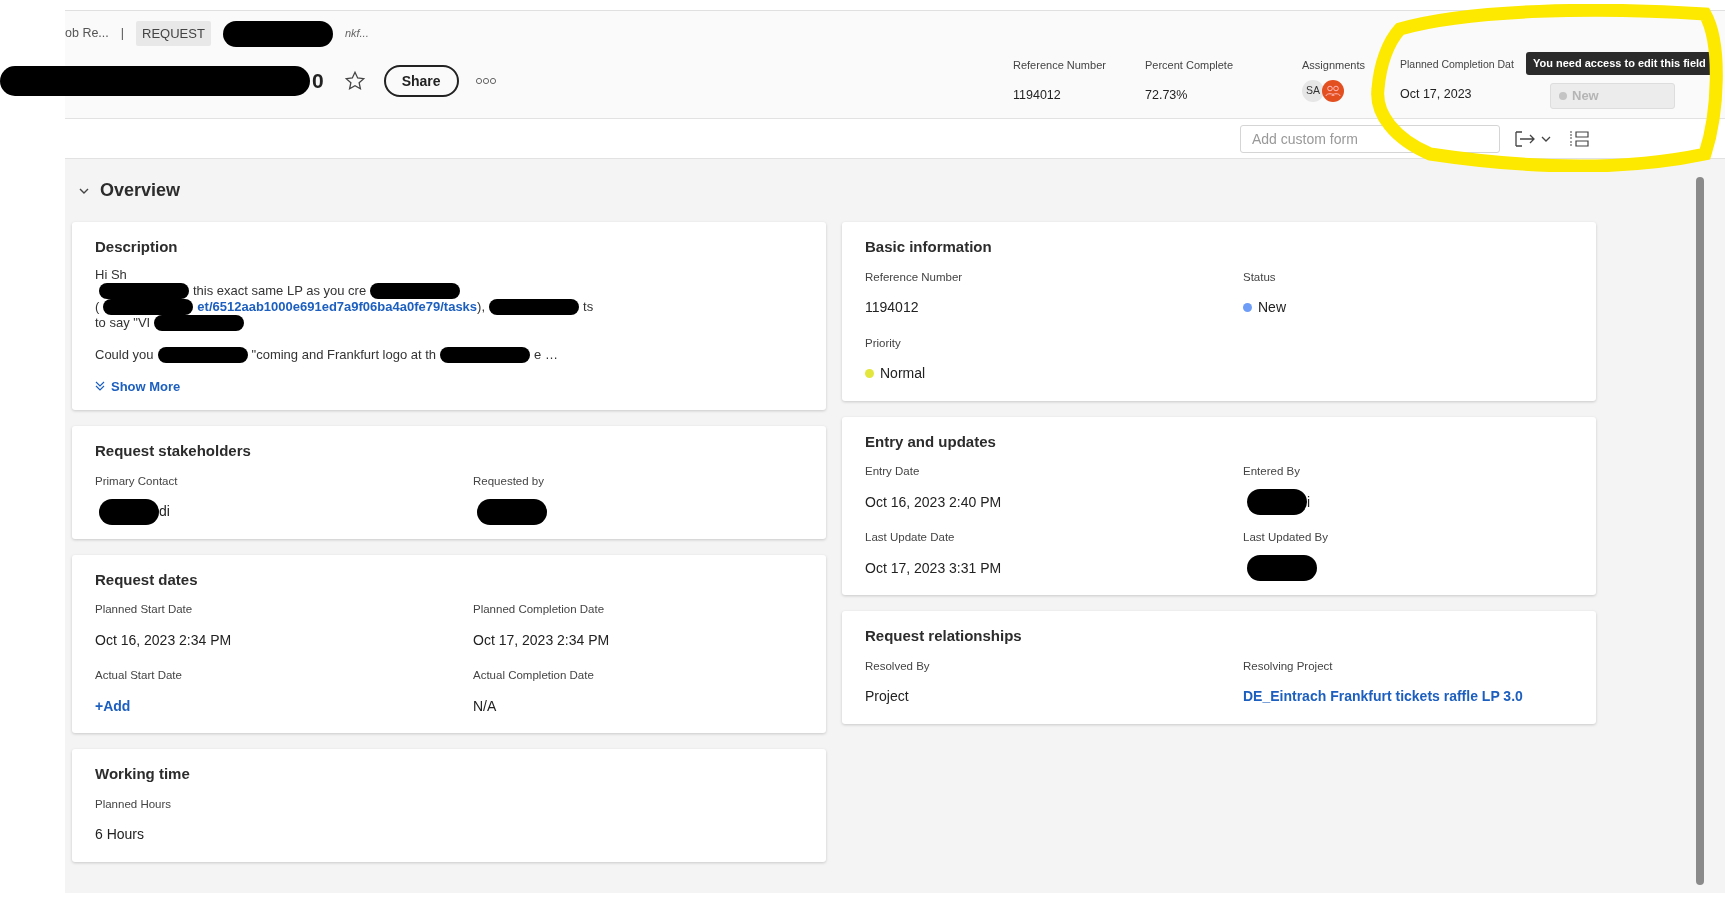 This screenshot has width=1725, height=914. I want to click on card-title: Entry and updates, so click(931, 441).